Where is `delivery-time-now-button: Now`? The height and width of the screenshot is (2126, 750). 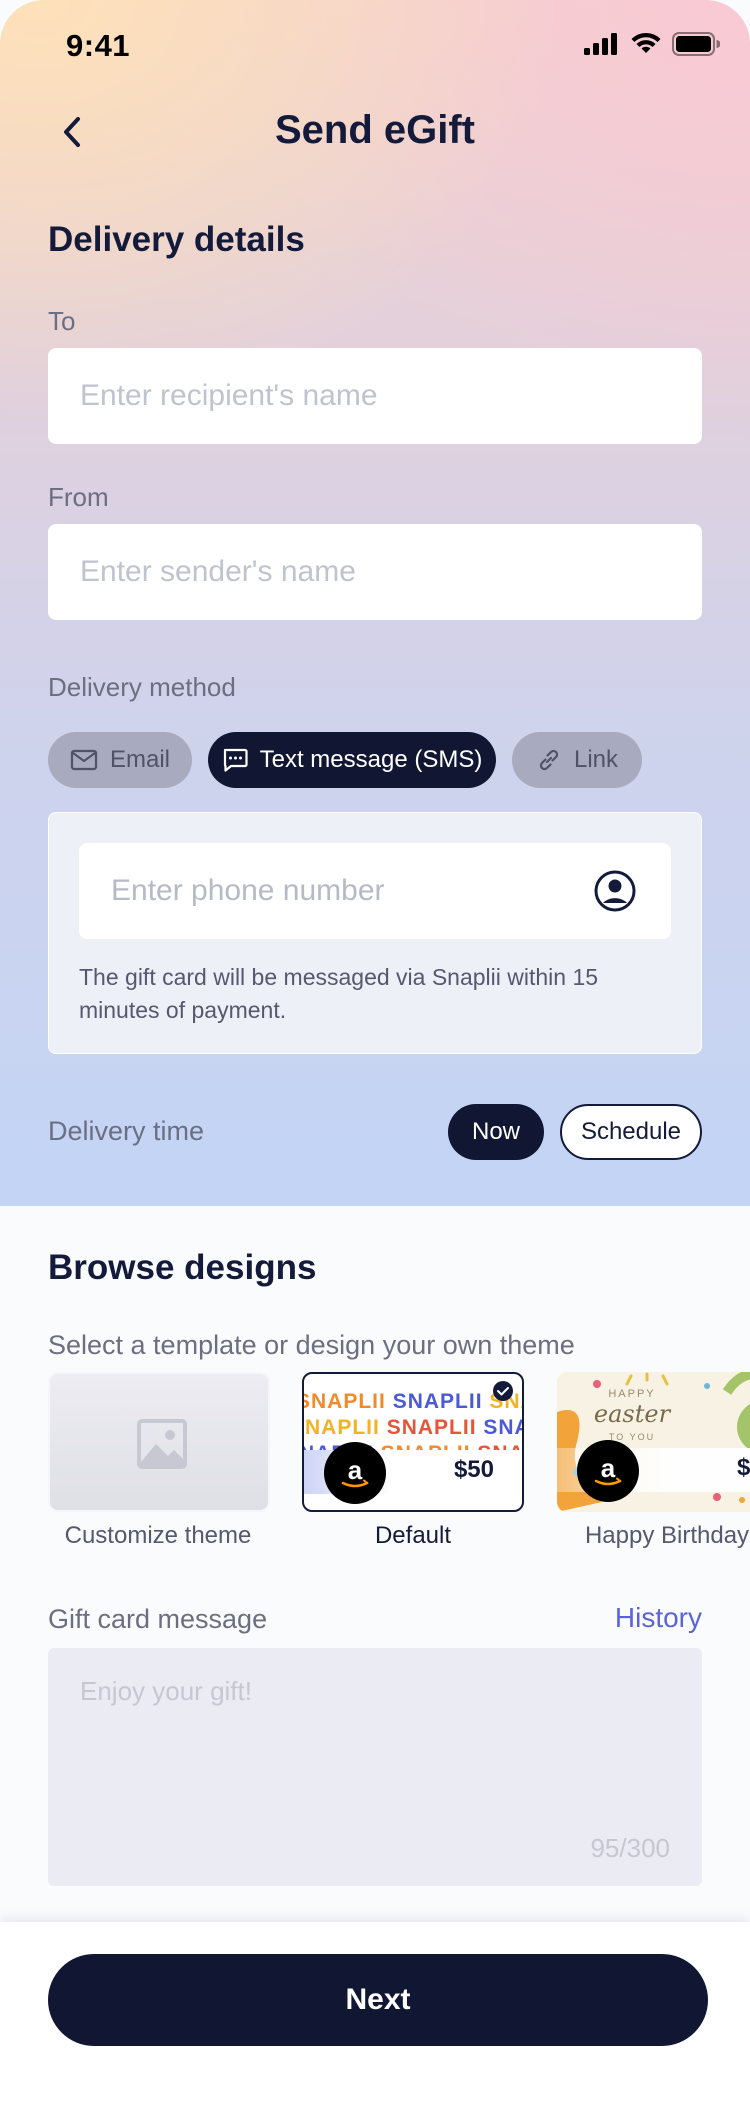
delivery-time-now-button: Now is located at coordinates (496, 1132).